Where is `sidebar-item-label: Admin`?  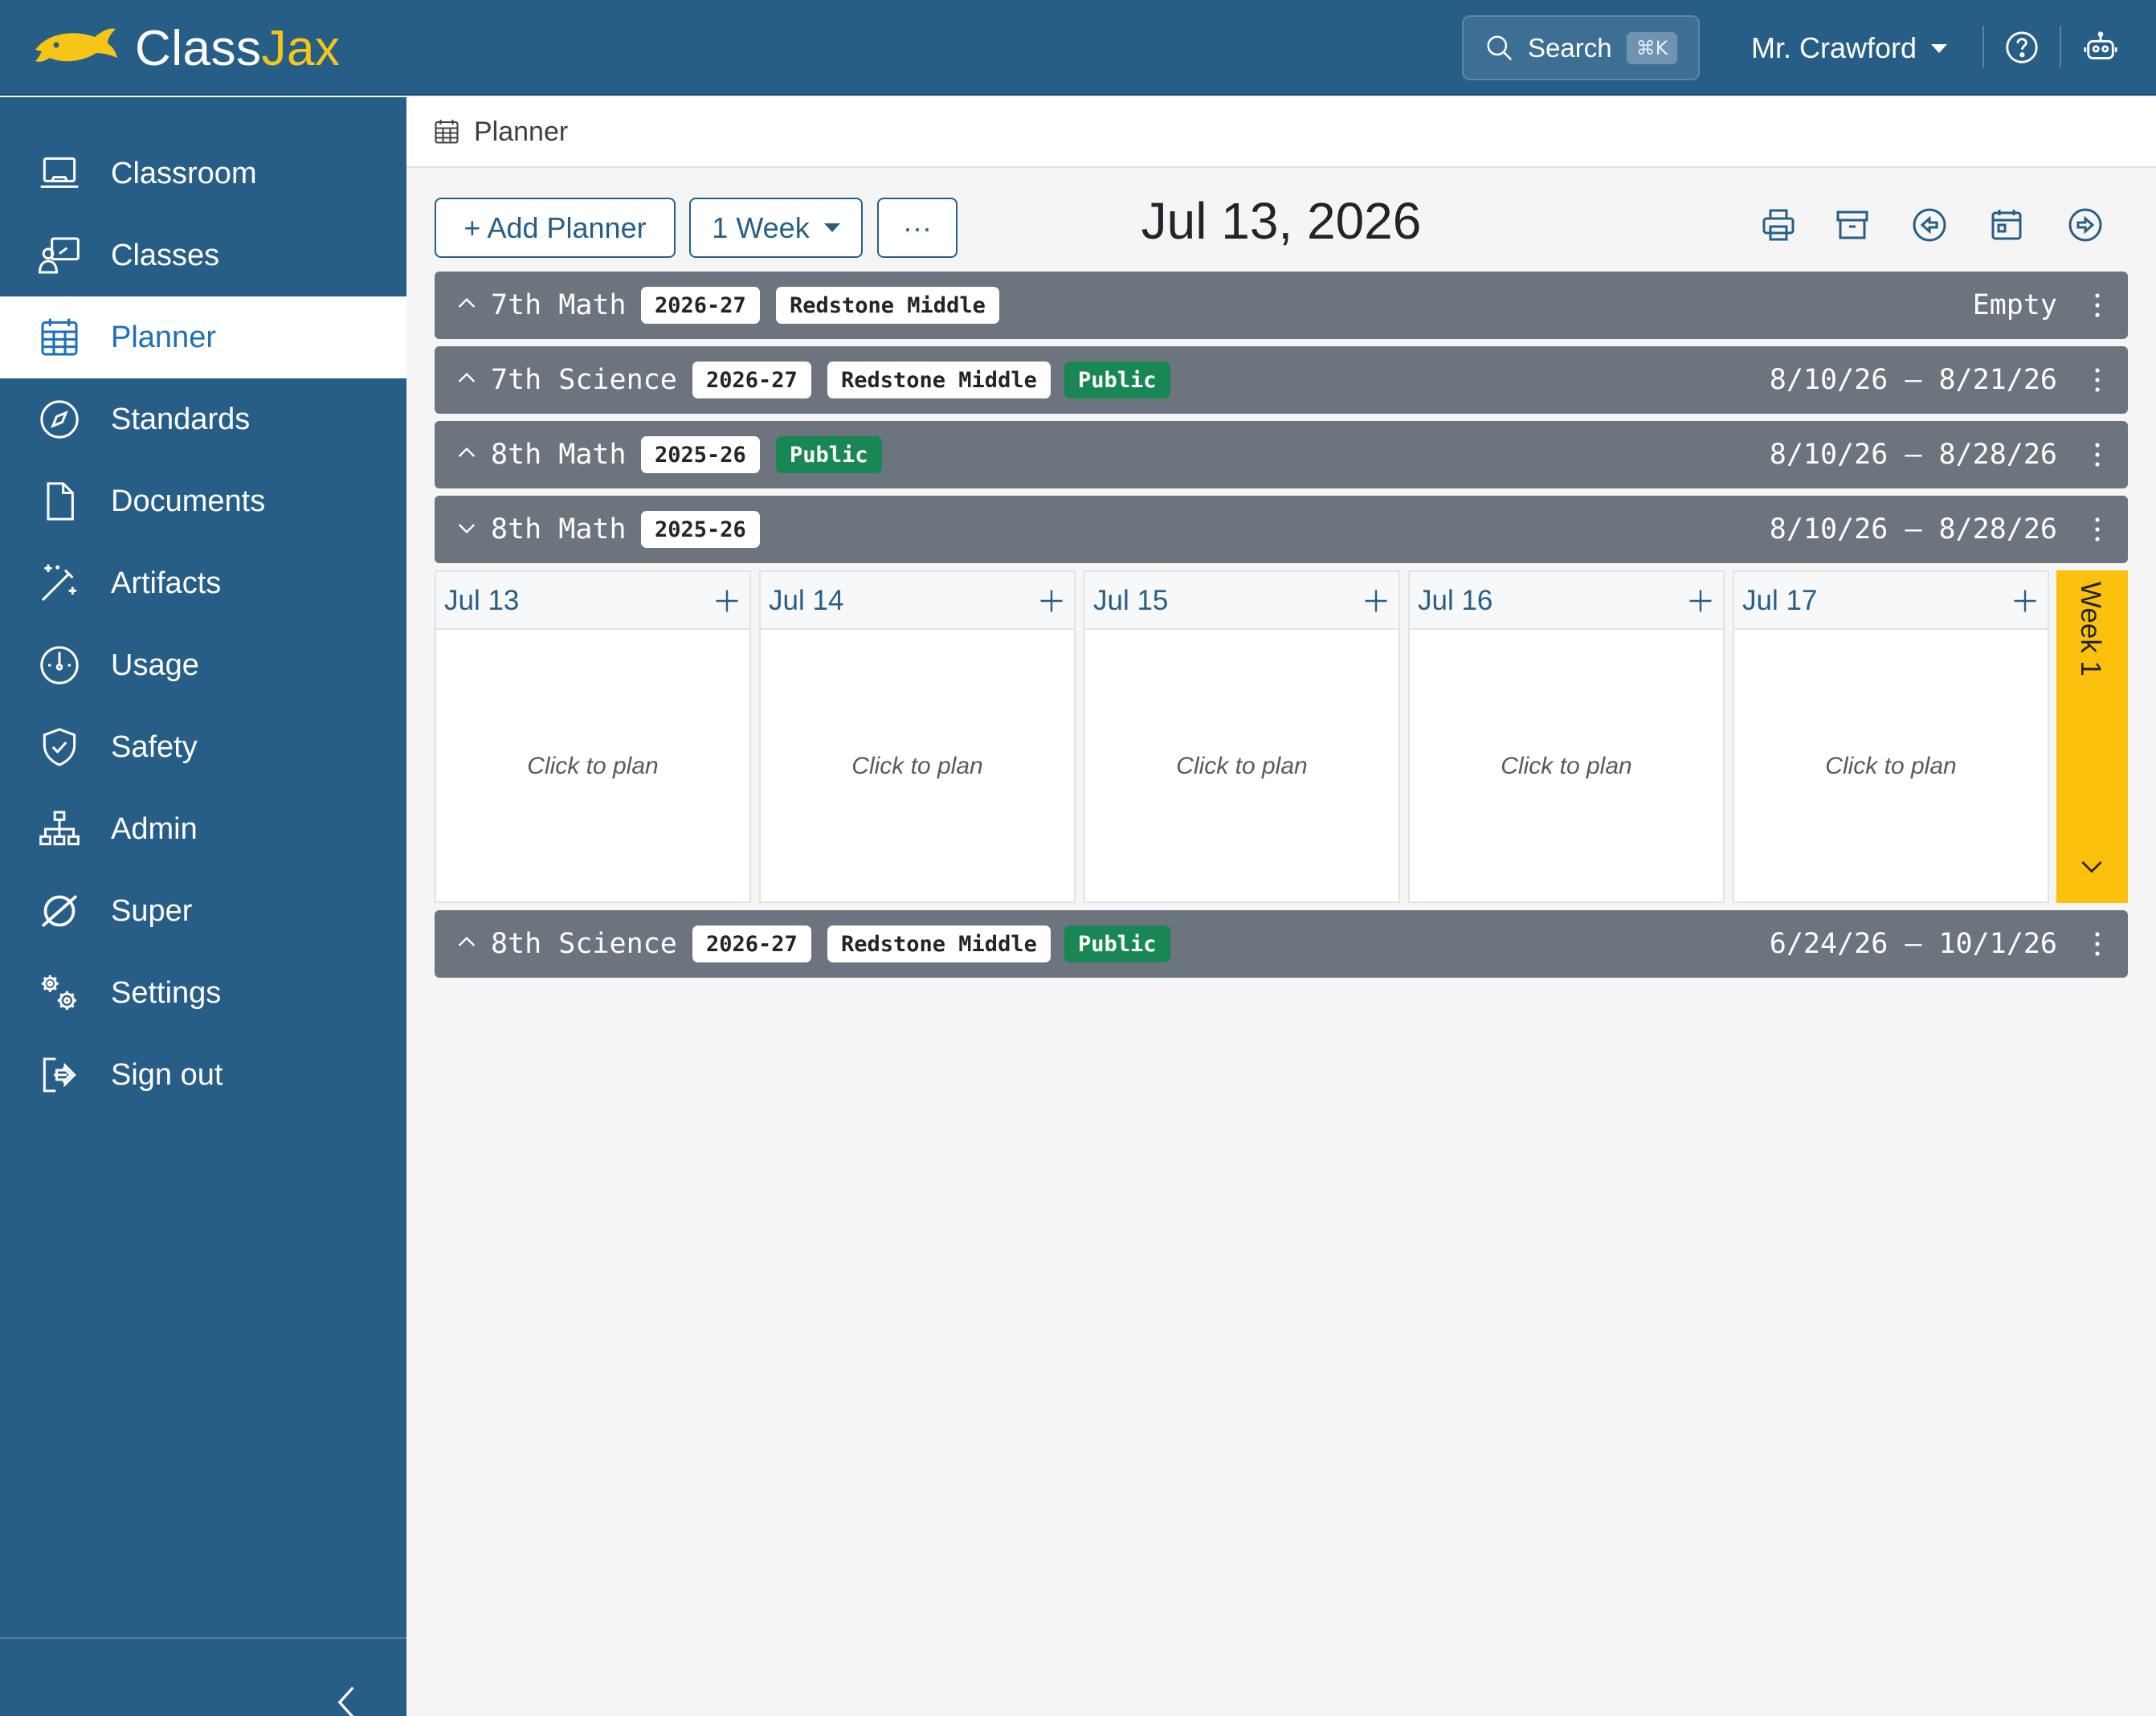
sidebar-item-label: Admin is located at coordinates (154, 828).